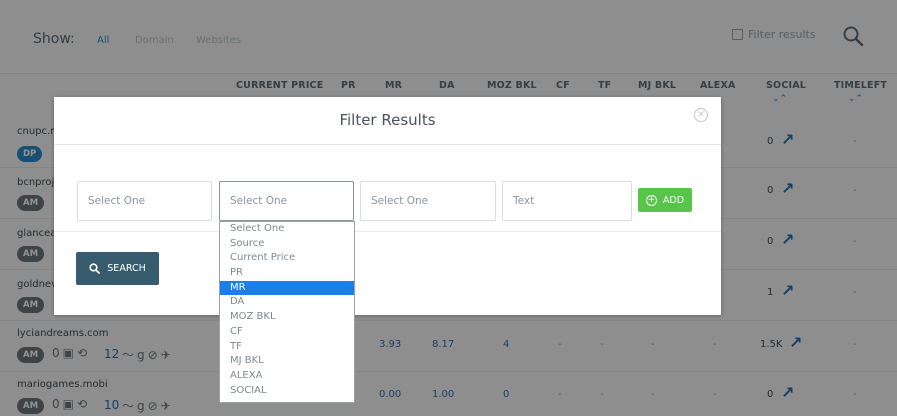 The width and height of the screenshot is (897, 416). Describe the element at coordinates (144, 201) in the screenshot. I see `field-select-1: Select One` at that location.